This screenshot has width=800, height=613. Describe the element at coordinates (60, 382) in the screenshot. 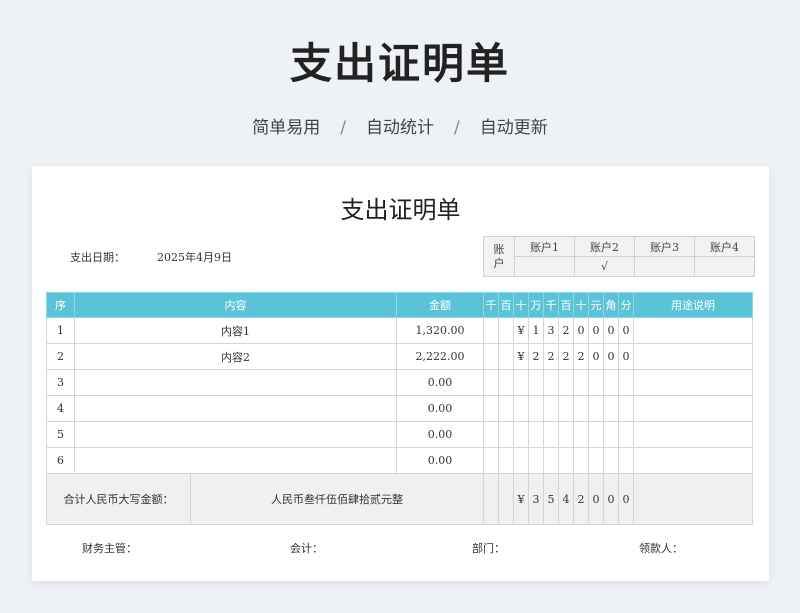

I see `row-seq: 3` at that location.